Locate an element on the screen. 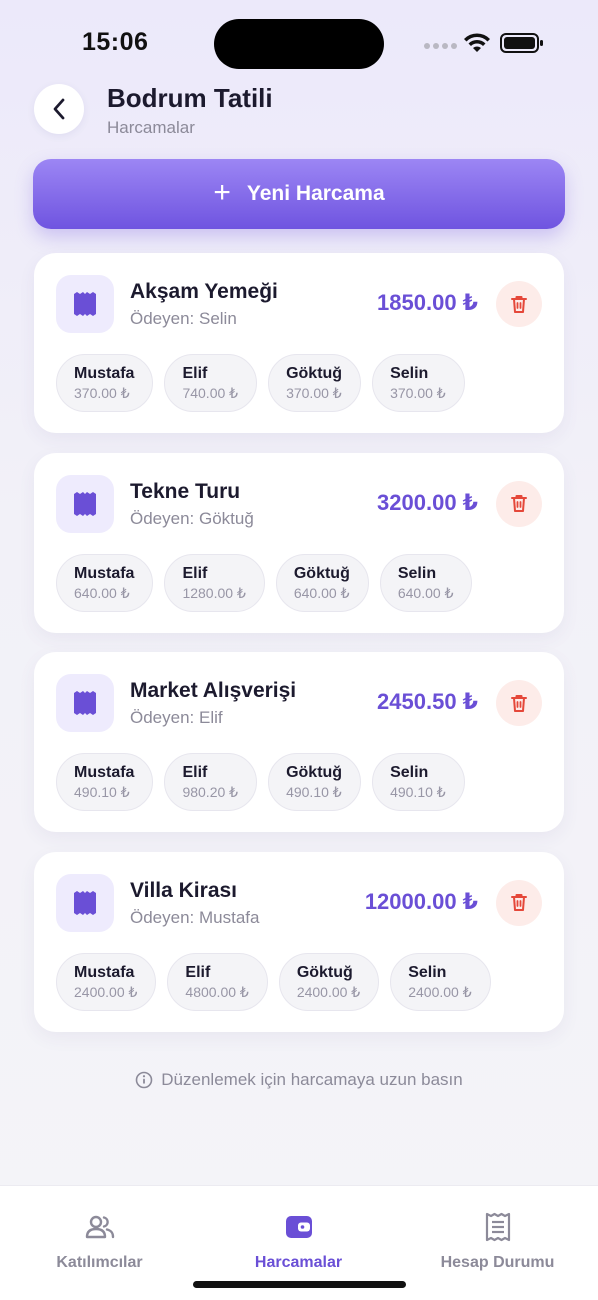 The width and height of the screenshot is (598, 1300). expense-title: Tekne Turu is located at coordinates (185, 491).